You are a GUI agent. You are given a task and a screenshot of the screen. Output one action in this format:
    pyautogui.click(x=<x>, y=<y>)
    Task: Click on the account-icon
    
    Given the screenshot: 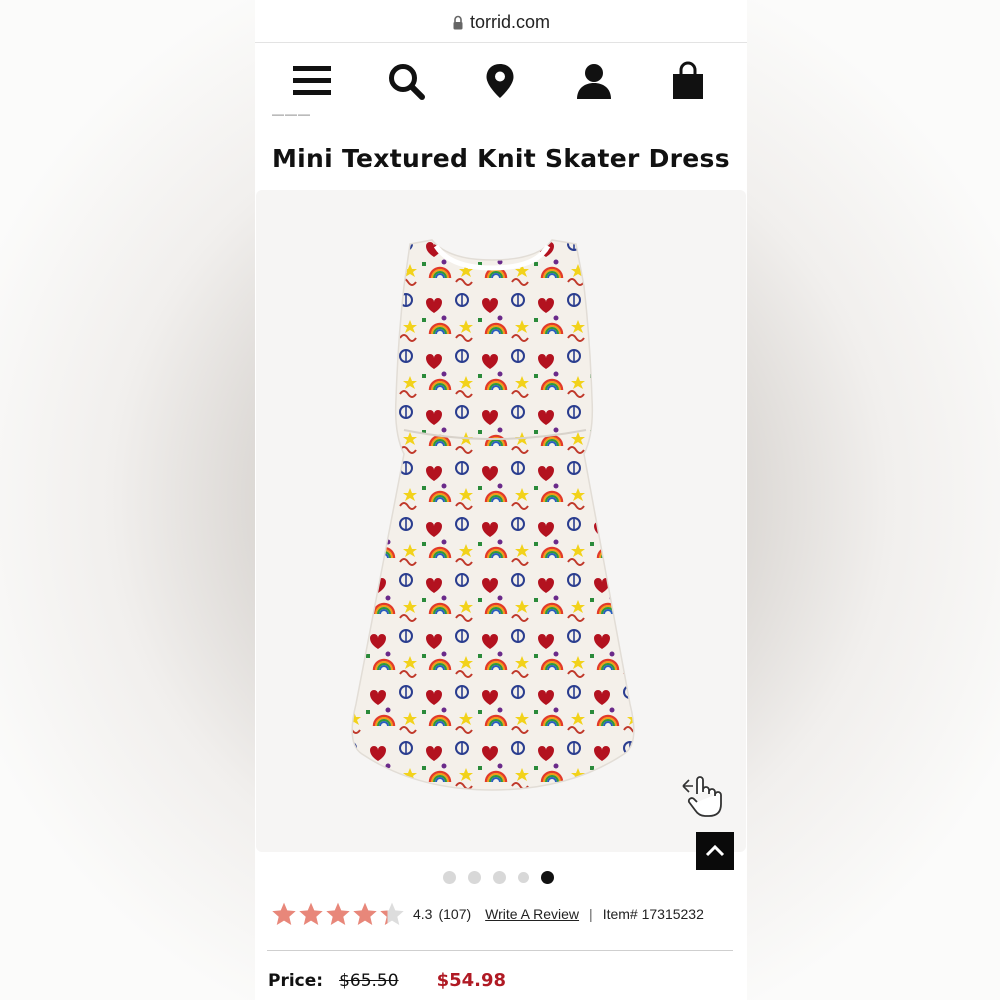 What is the action you would take?
    pyautogui.click(x=594, y=81)
    